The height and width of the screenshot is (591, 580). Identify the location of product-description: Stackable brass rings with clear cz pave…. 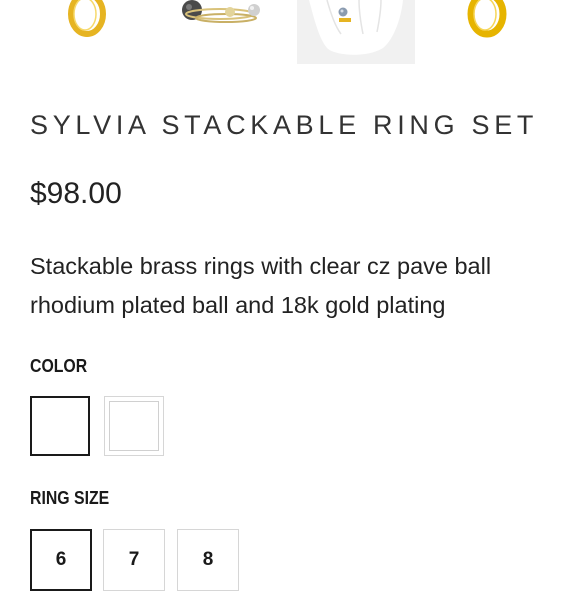
(261, 285).